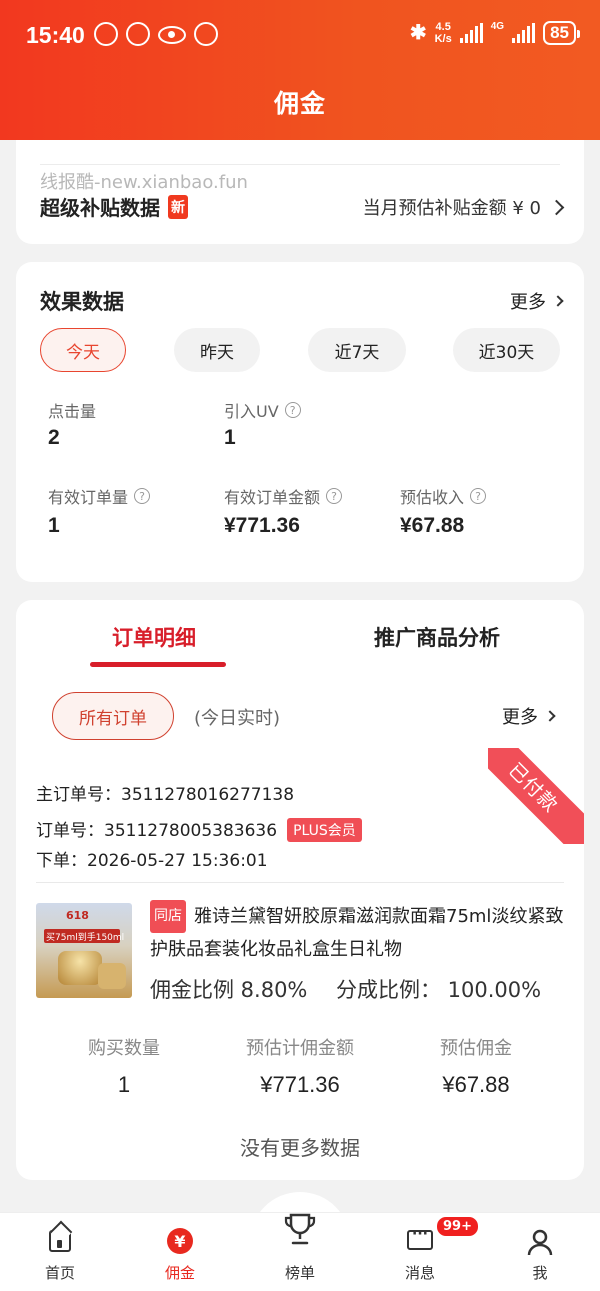 This screenshot has height=1291, width=600. What do you see at coordinates (154, 637) in the screenshot?
I see `tab-order-detail: 订单明细` at bounding box center [154, 637].